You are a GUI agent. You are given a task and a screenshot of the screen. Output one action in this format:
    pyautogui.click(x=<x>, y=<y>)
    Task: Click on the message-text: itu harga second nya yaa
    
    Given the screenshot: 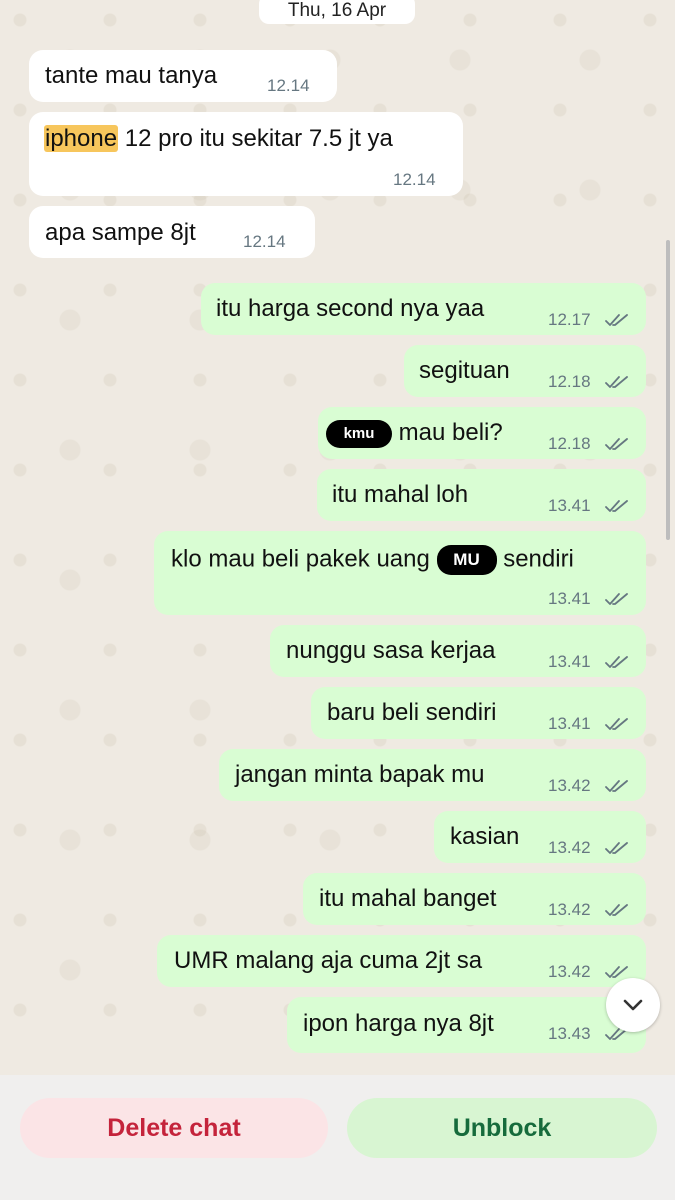 What is the action you would take?
    pyautogui.click(x=350, y=308)
    